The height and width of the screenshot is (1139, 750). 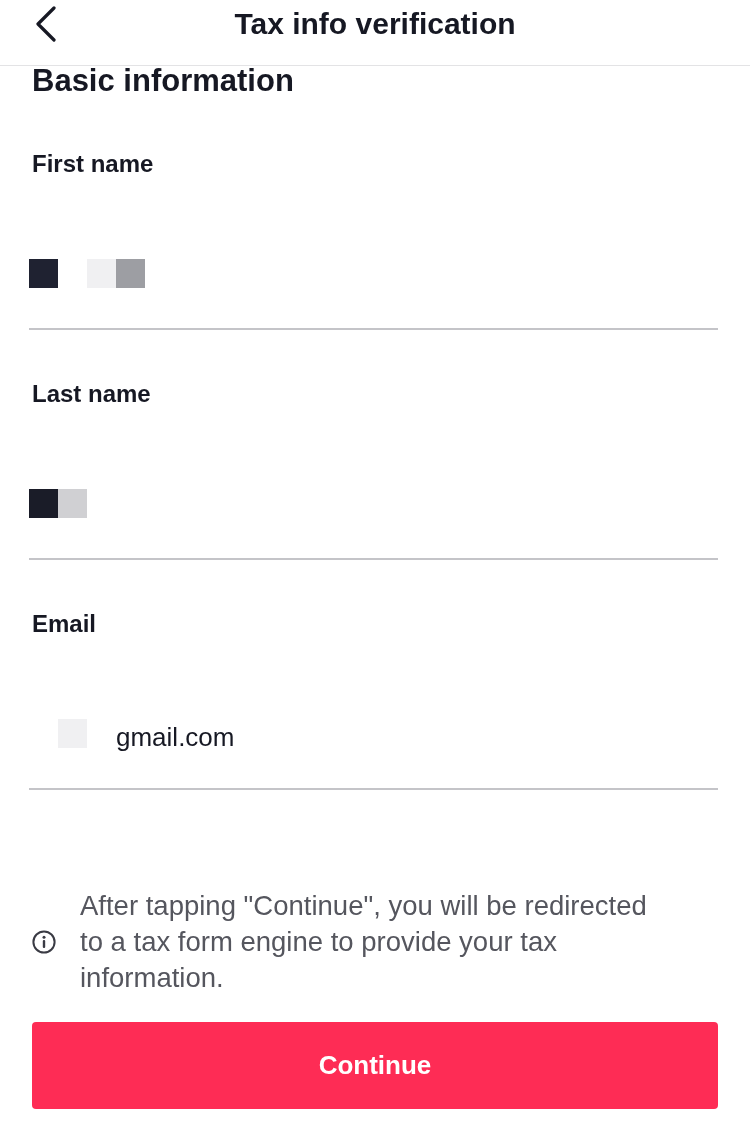 What do you see at coordinates (92, 394) in the screenshot?
I see `field-label: Last name` at bounding box center [92, 394].